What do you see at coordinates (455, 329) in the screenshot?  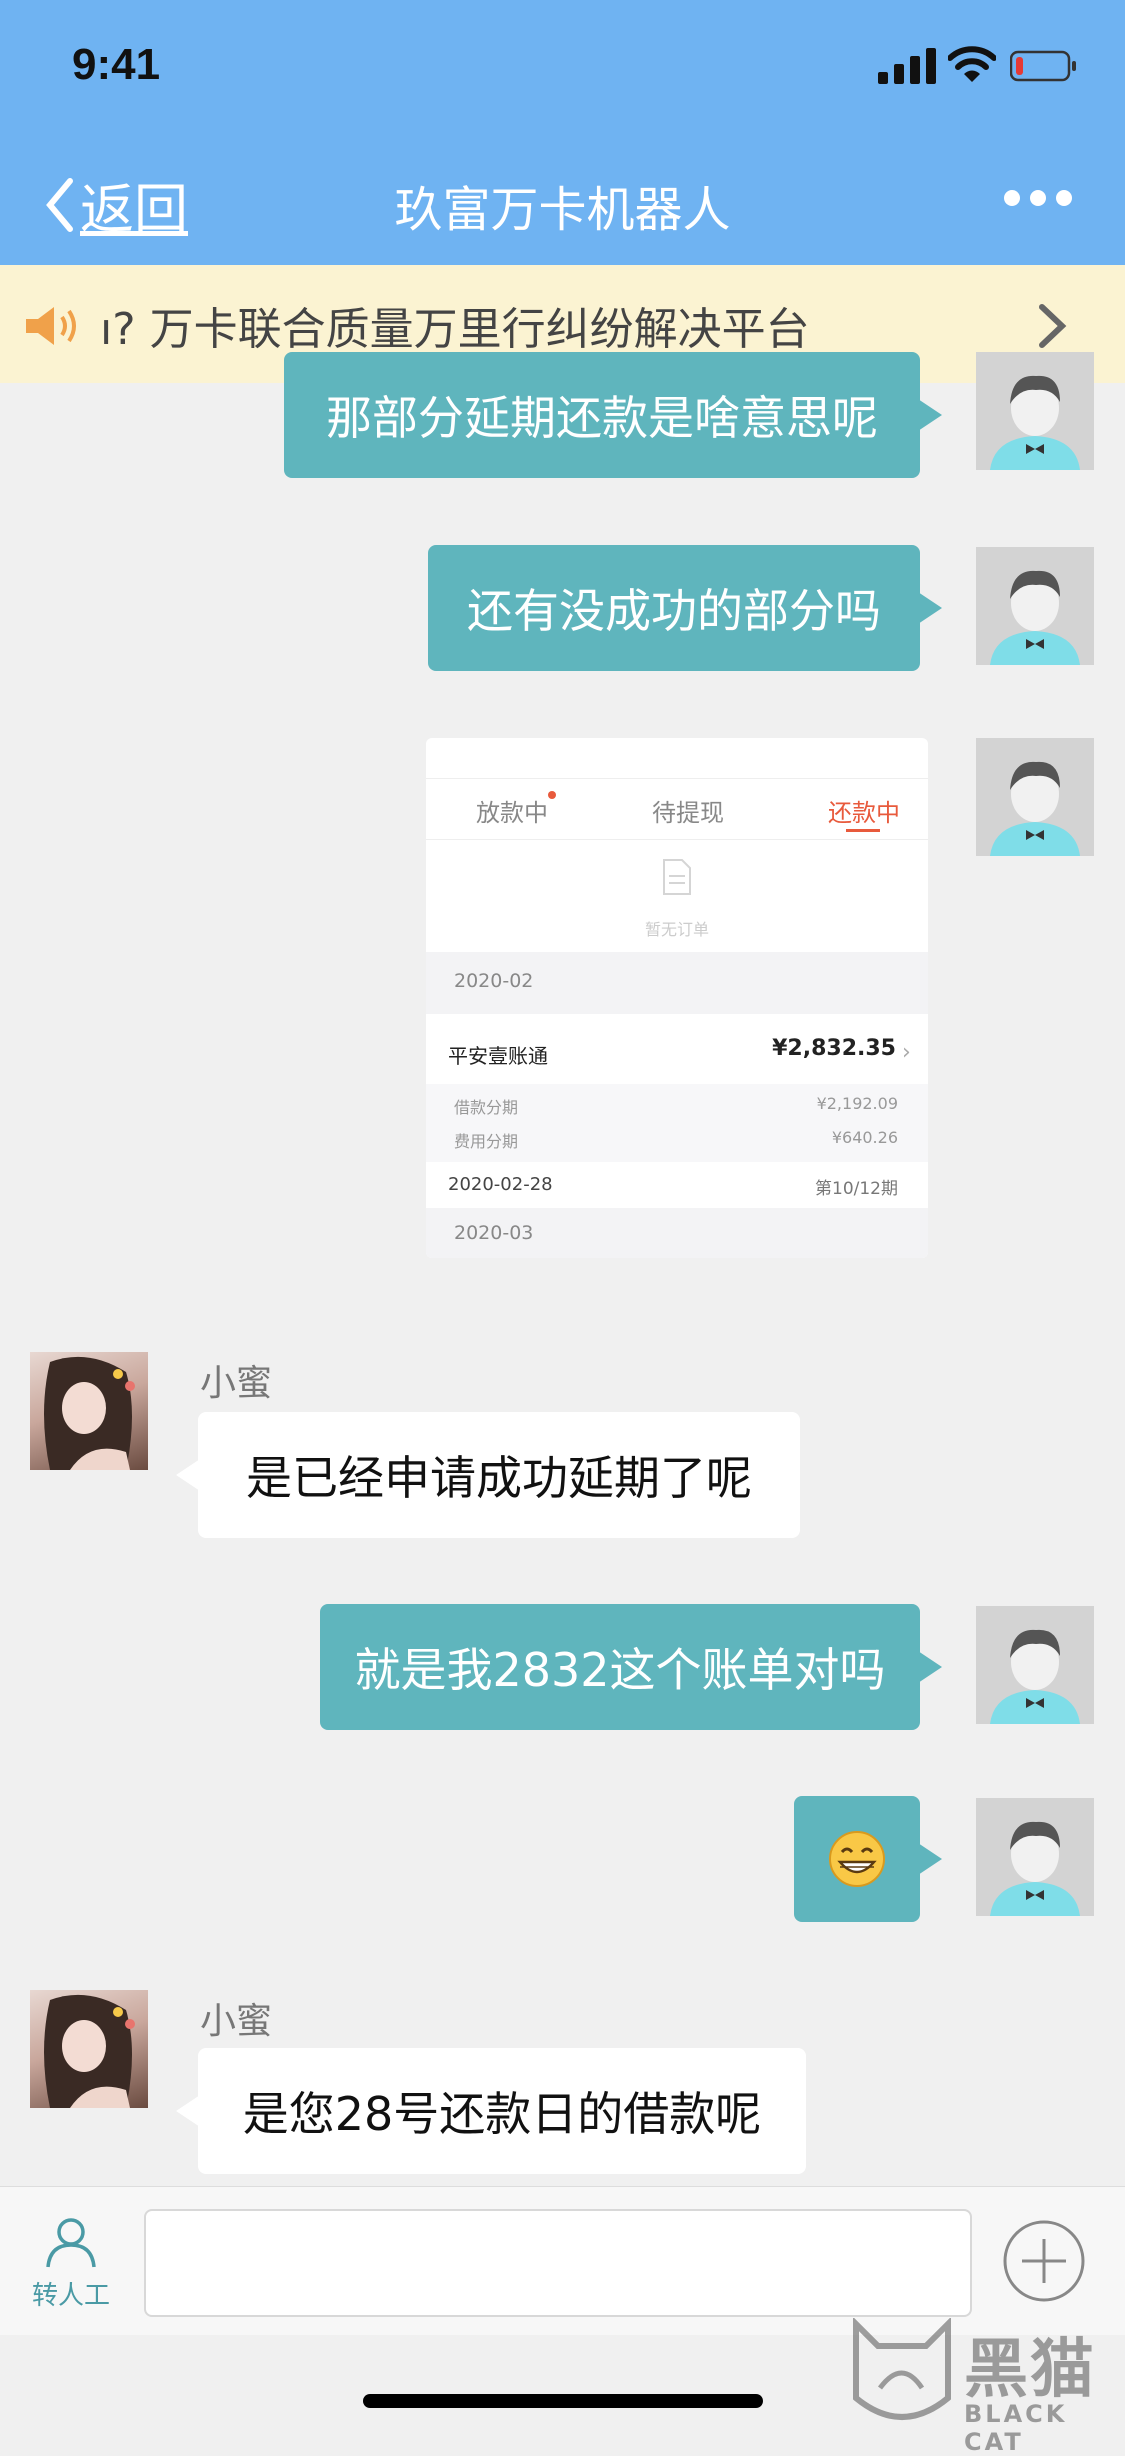 I see `notice-text: ı? 万卡联合质量万里行纠纷解决平台` at bounding box center [455, 329].